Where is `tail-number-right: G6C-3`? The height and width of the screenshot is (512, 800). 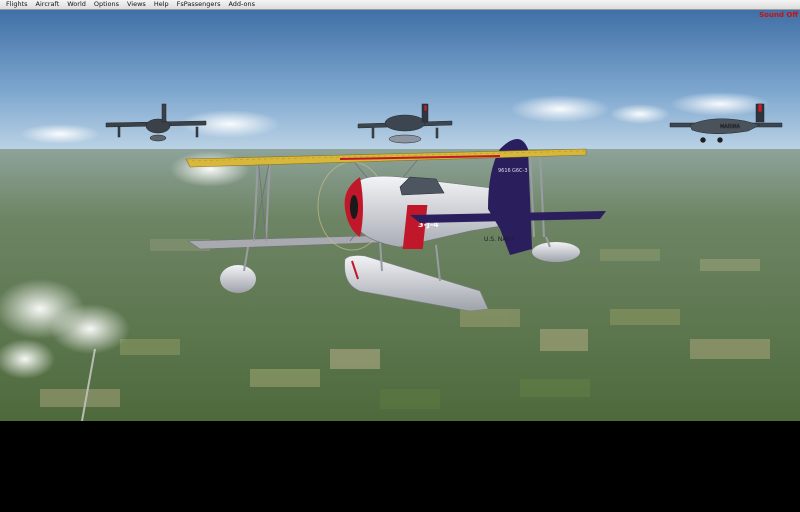
tail-number-right: G6C-3 is located at coordinates (520, 171).